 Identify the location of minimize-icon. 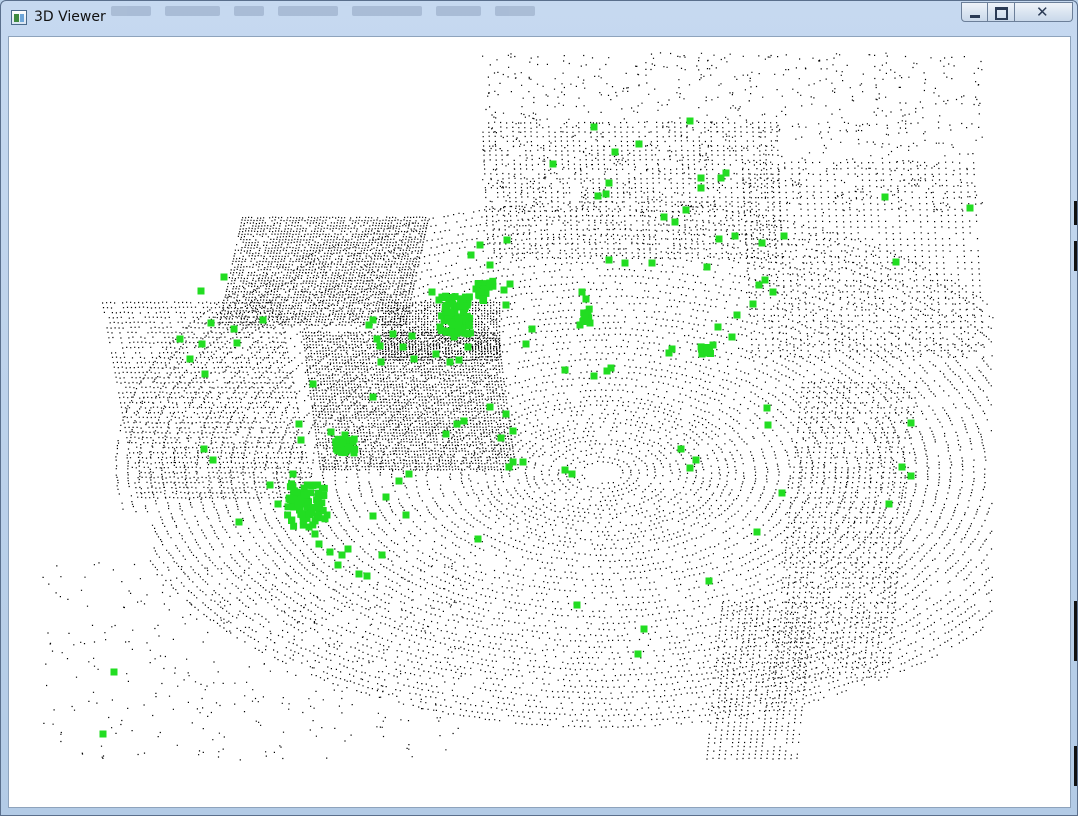
(975, 16).